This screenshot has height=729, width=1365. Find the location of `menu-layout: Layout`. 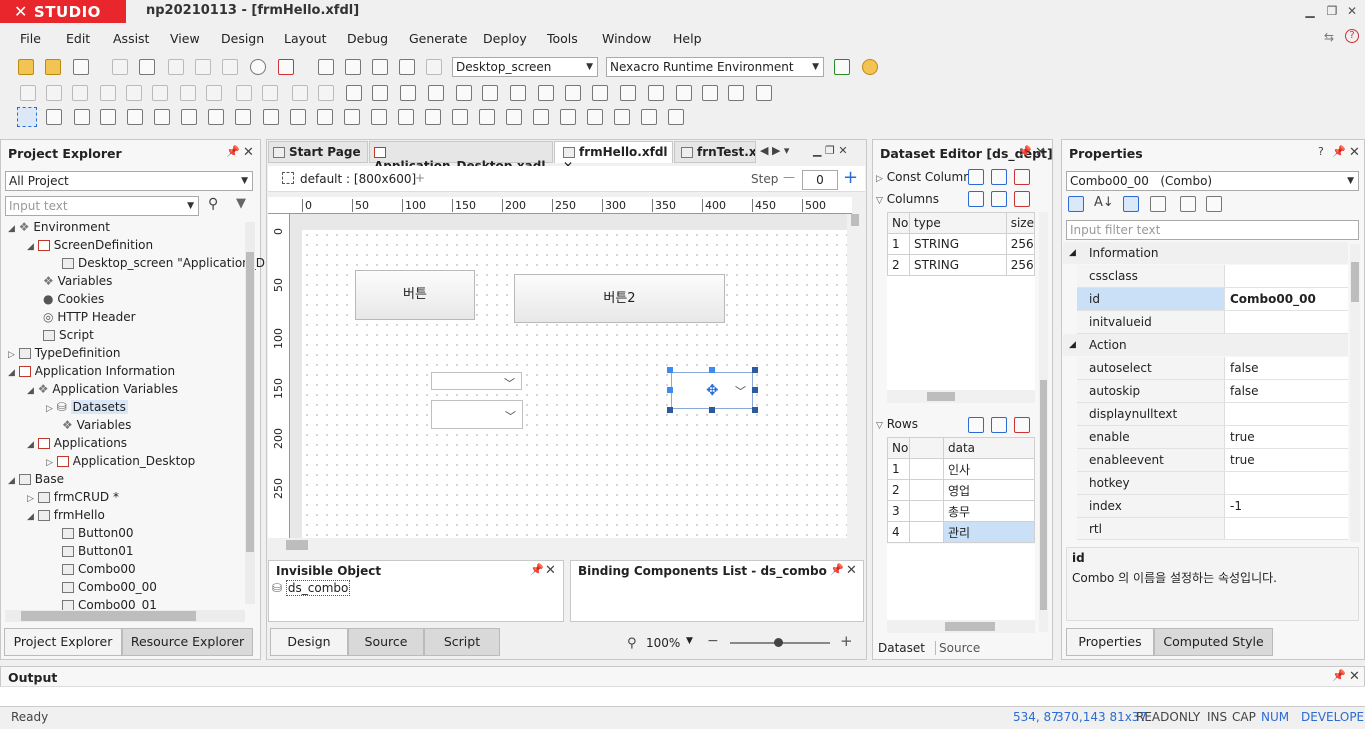

menu-layout: Layout is located at coordinates (305, 38).